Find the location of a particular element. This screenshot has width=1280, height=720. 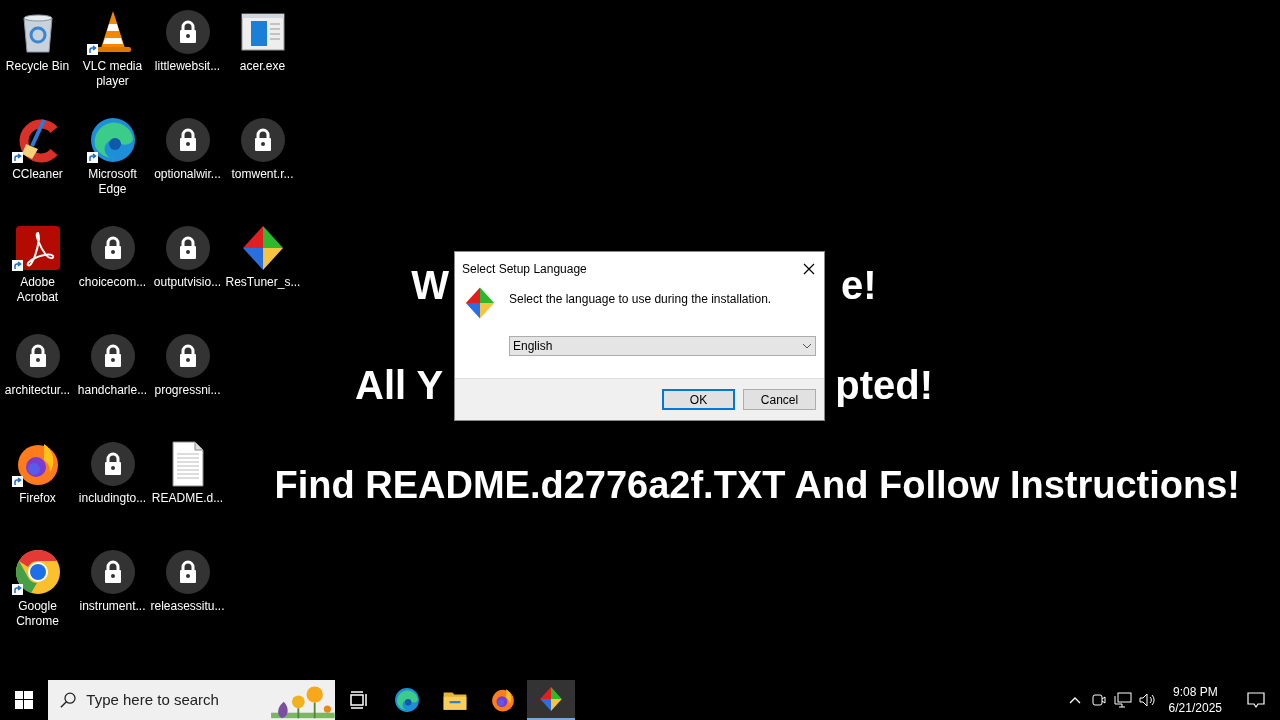

desktop-shortcut: Firefox is located at coordinates (37, 473).